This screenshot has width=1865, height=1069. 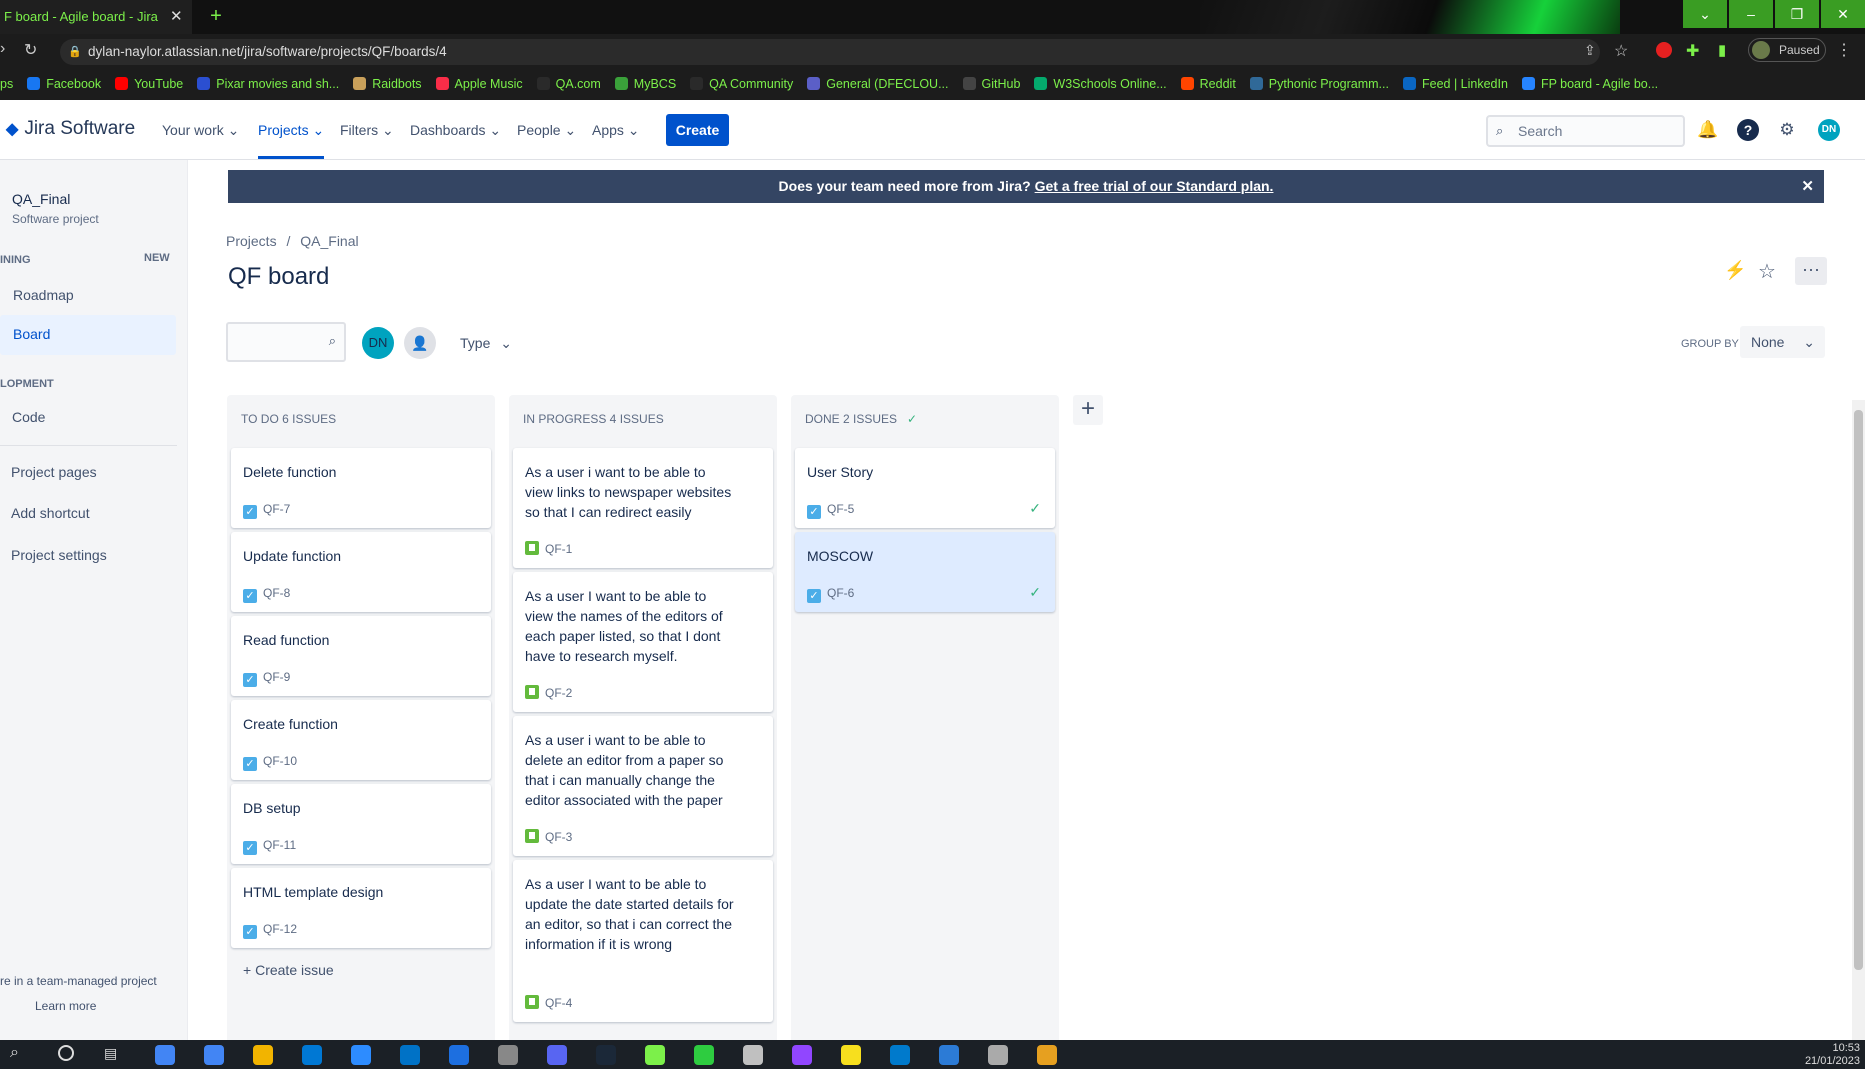 What do you see at coordinates (59, 555) in the screenshot?
I see `sidebar-item-project-settings: Project settings` at bounding box center [59, 555].